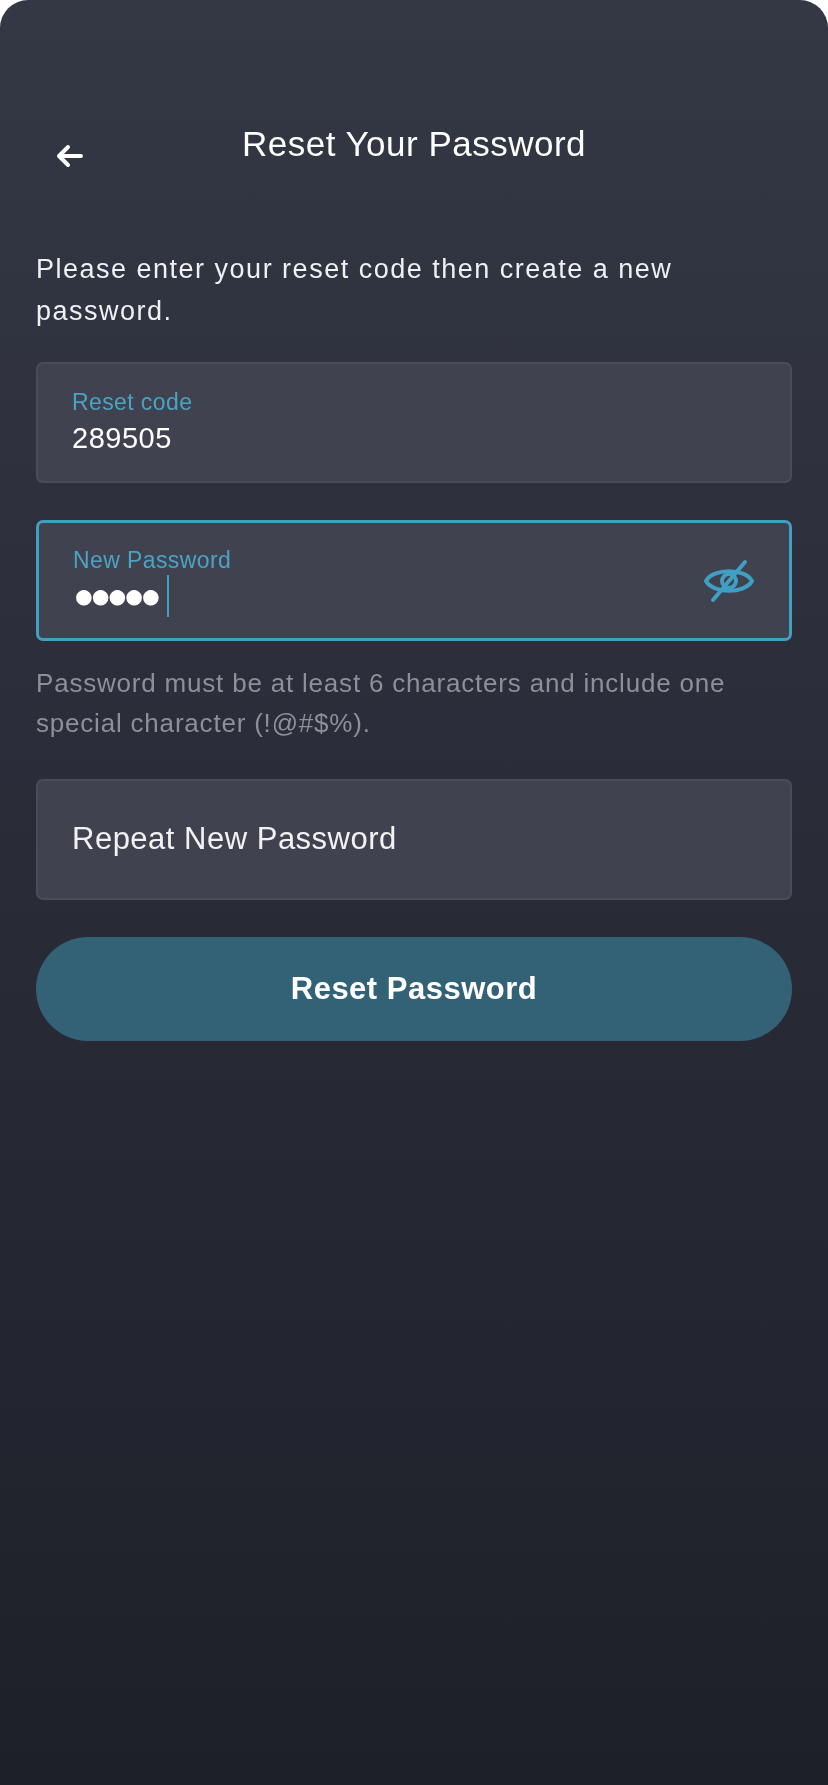 Image resolution: width=828 pixels, height=1785 pixels. What do you see at coordinates (133, 402) in the screenshot?
I see `field-label: Reset code` at bounding box center [133, 402].